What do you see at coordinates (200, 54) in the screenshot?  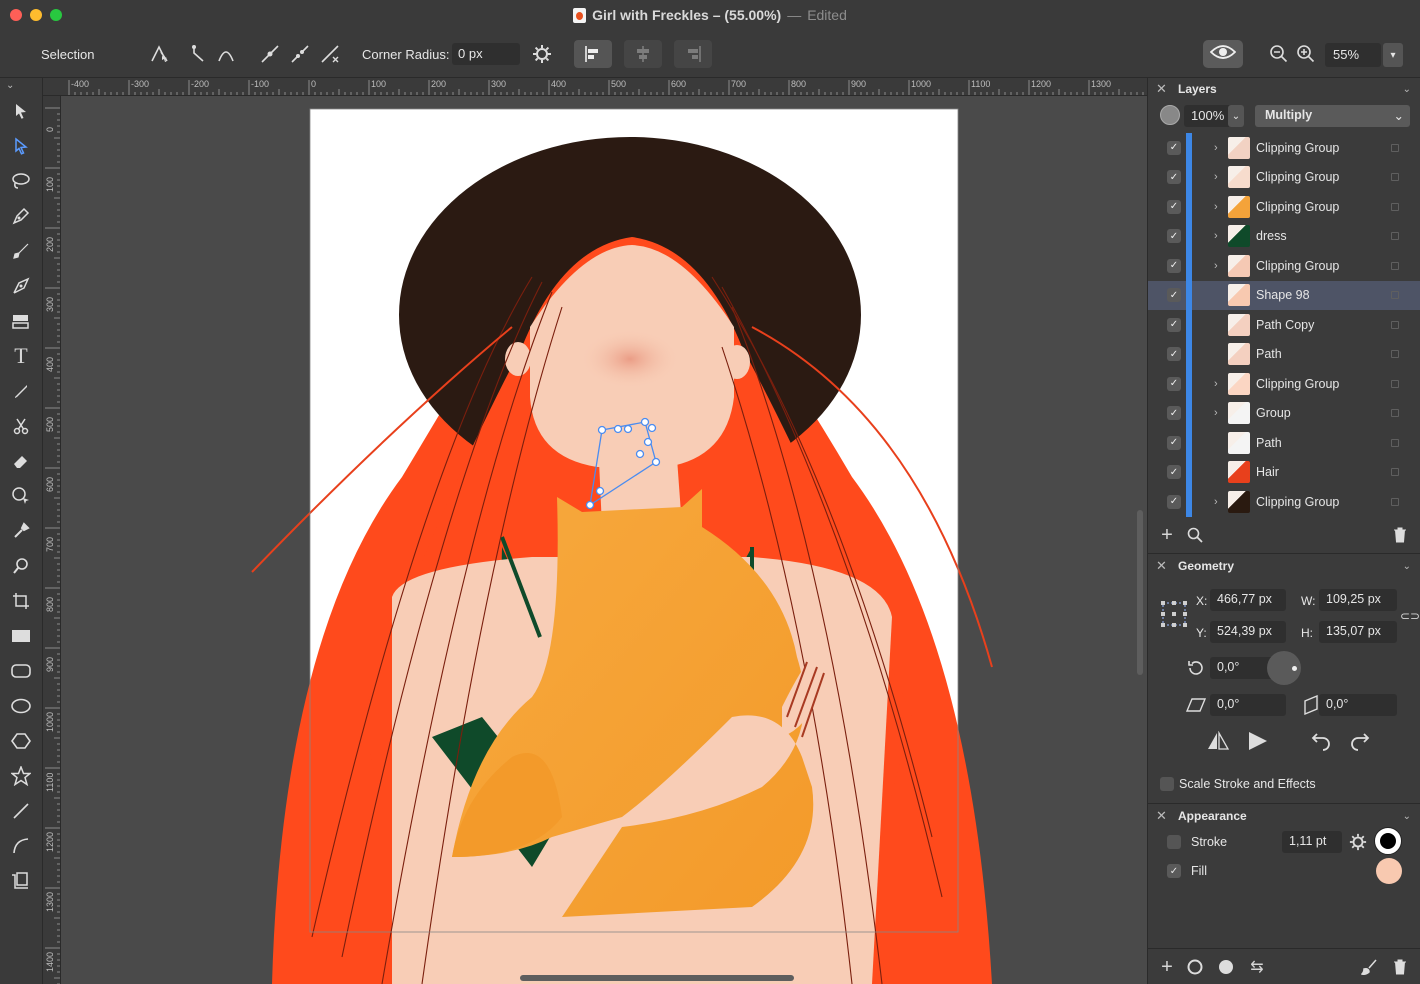 I see `corner-node-icon` at bounding box center [200, 54].